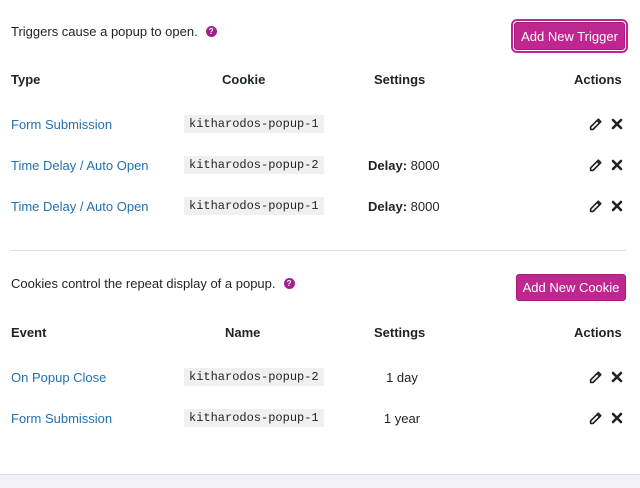 This screenshot has height=488, width=640. I want to click on cookie-settings: 1 year, so click(402, 418).